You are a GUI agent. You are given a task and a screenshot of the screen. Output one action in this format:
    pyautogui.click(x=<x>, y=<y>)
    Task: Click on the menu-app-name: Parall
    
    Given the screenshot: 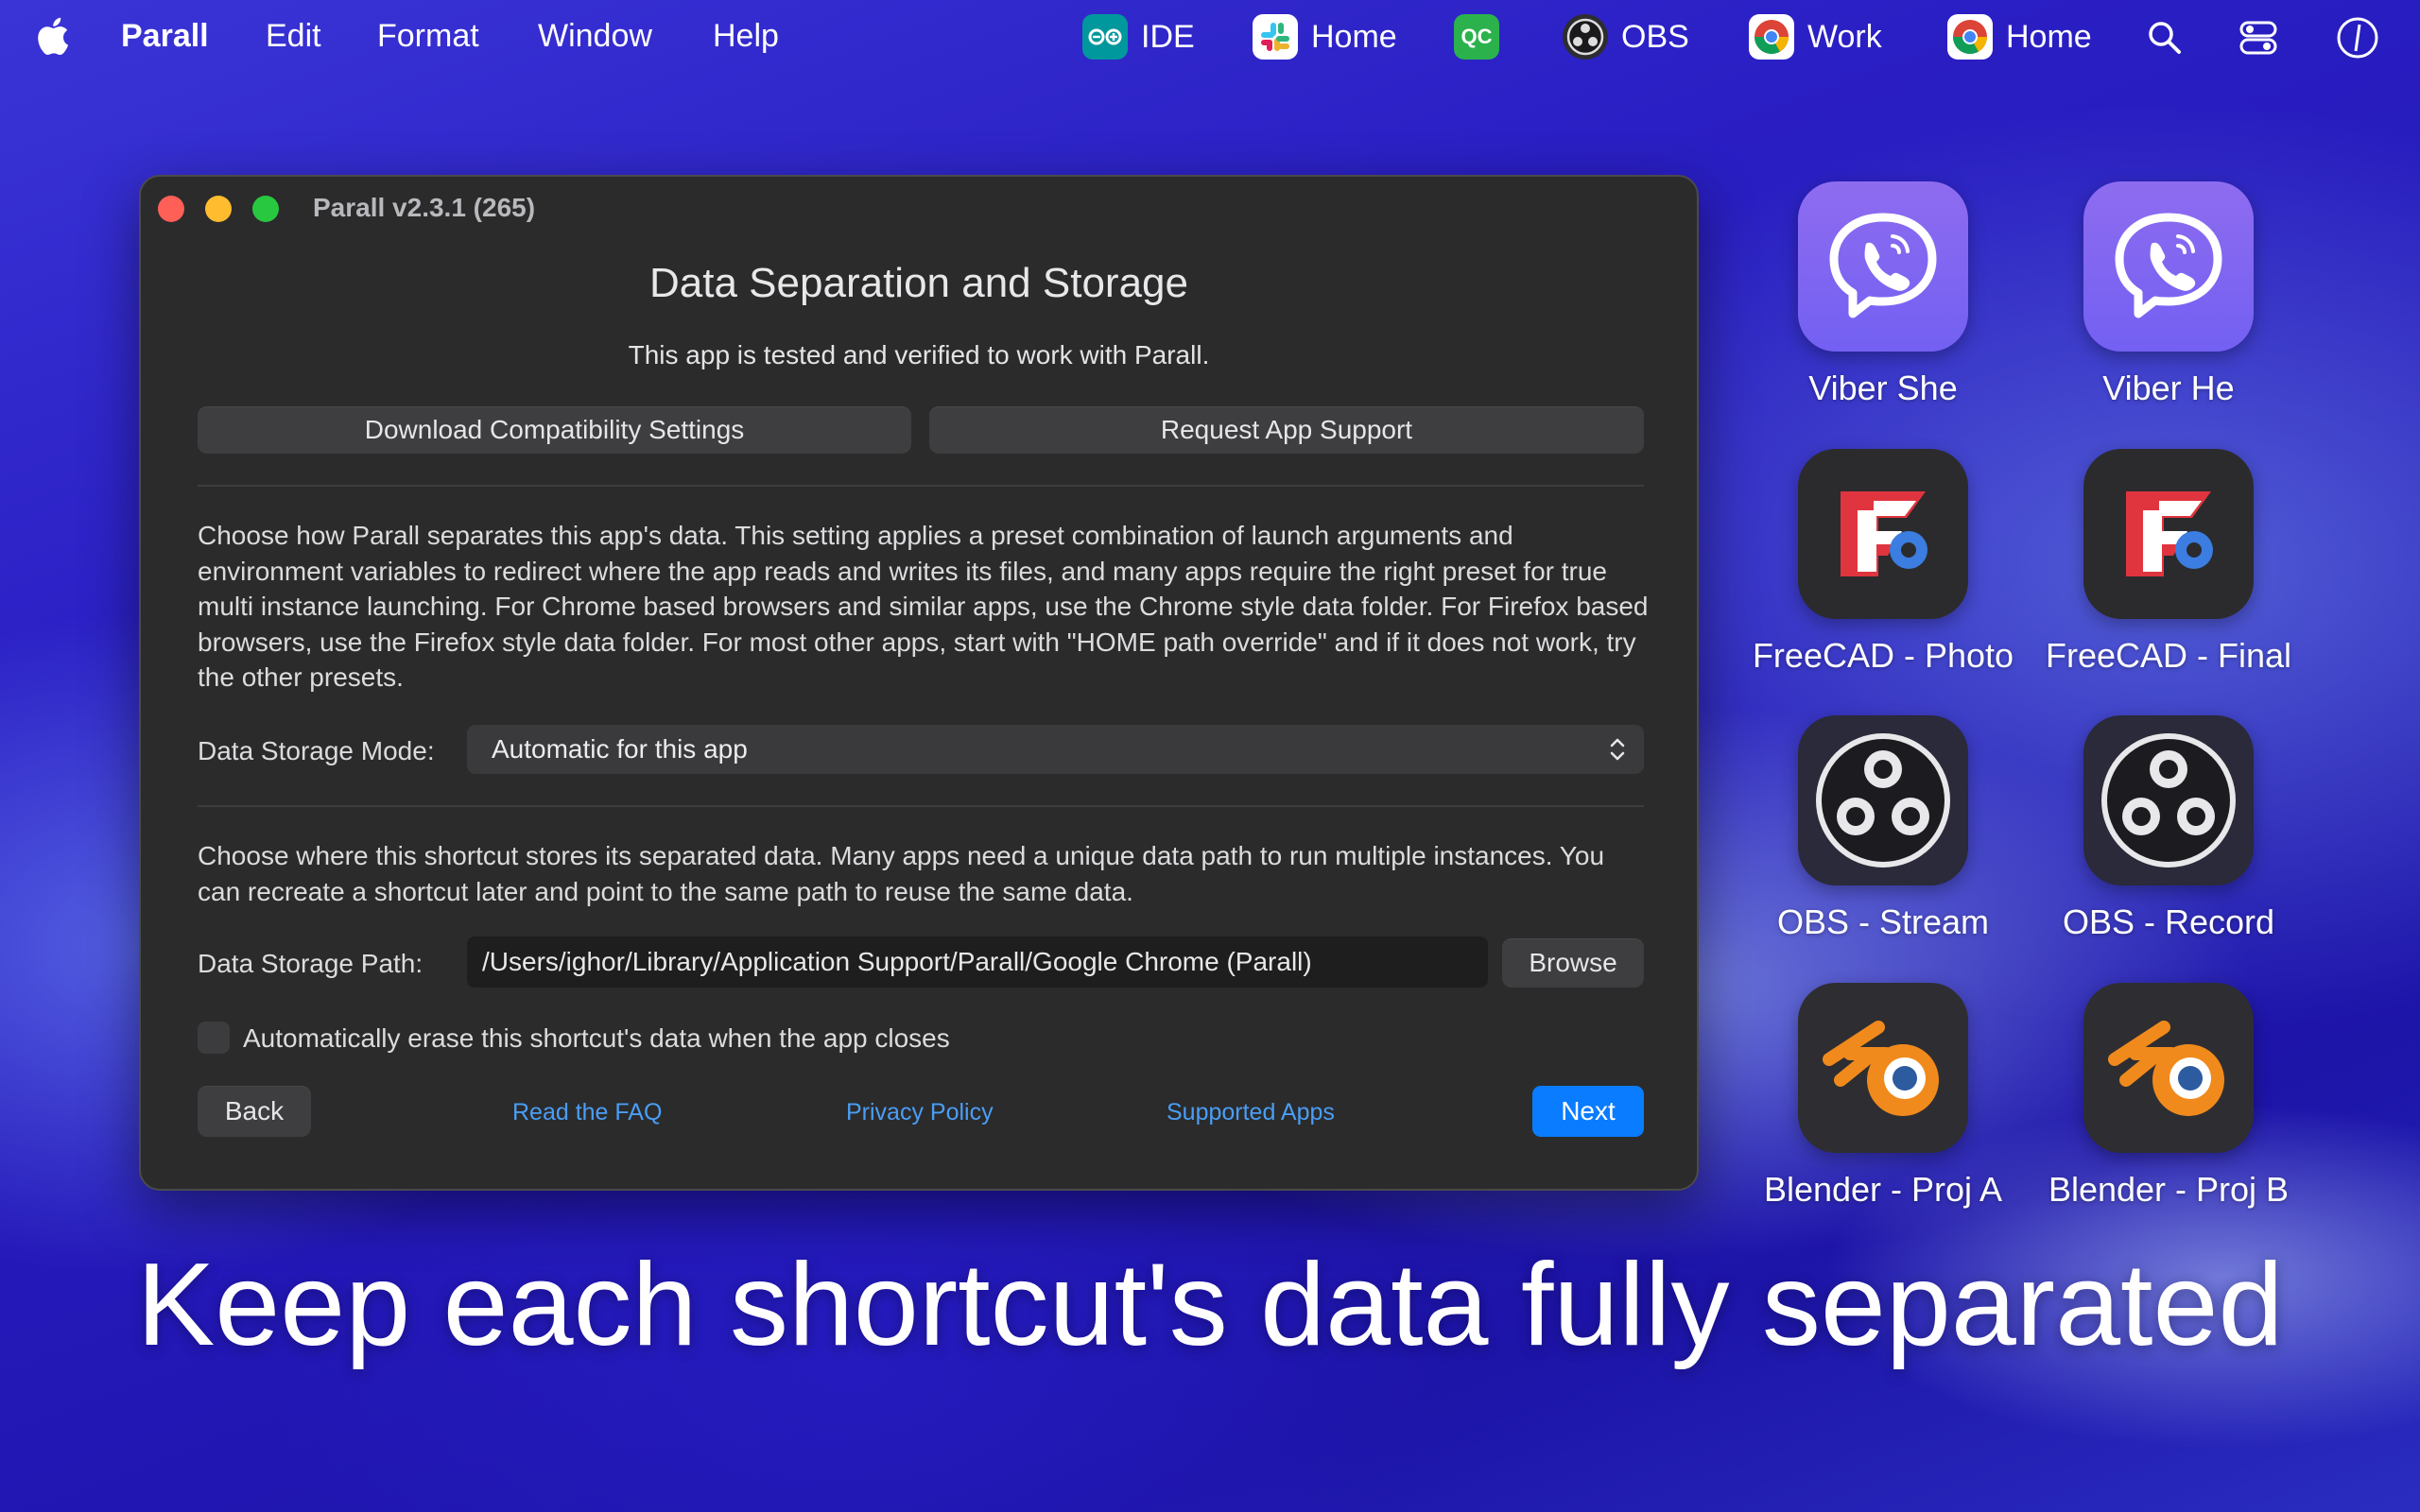 What is the action you would take?
    pyautogui.click(x=165, y=36)
    